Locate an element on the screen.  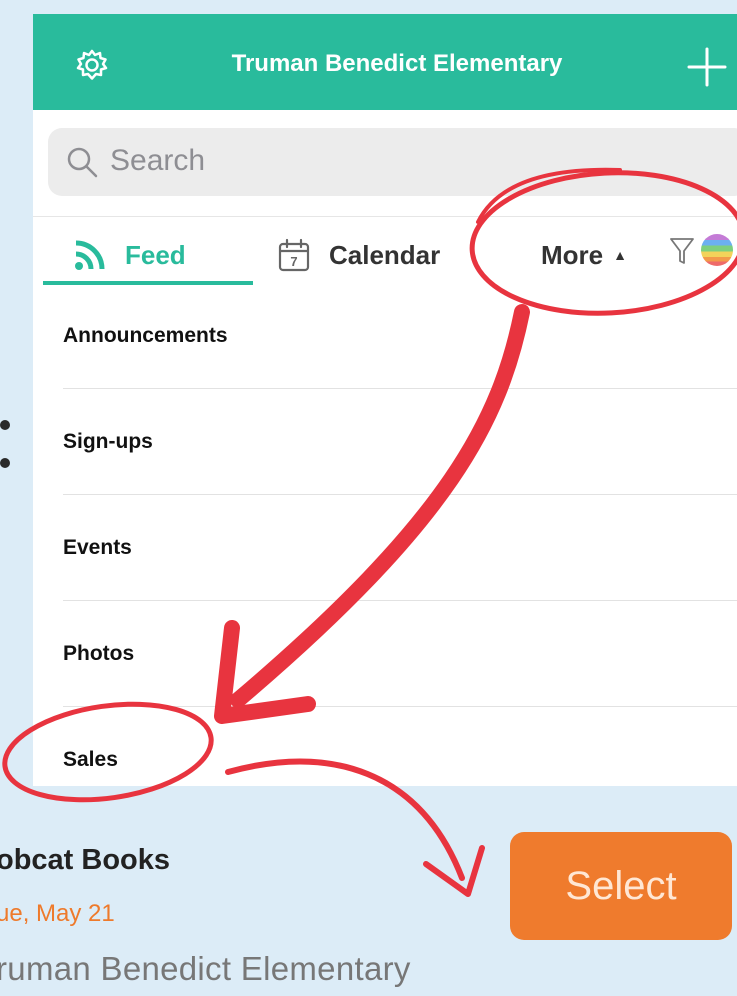
tab-calendar: 7 Calendar is located at coordinates (358, 255).